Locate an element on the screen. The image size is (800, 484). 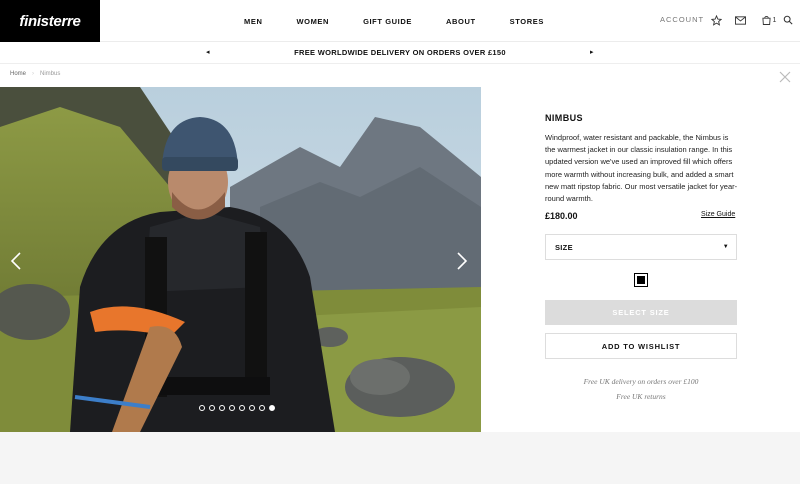
bag-count: 1 is located at coordinates (774, 20).